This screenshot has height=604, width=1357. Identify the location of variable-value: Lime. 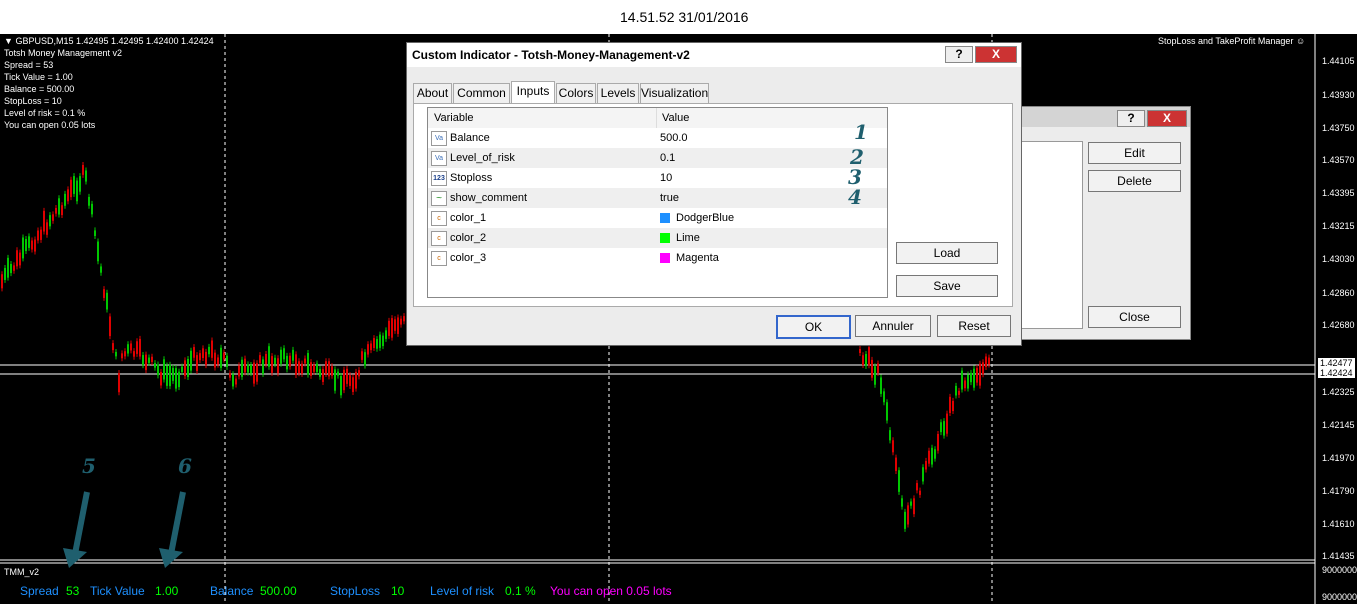
(688, 238).